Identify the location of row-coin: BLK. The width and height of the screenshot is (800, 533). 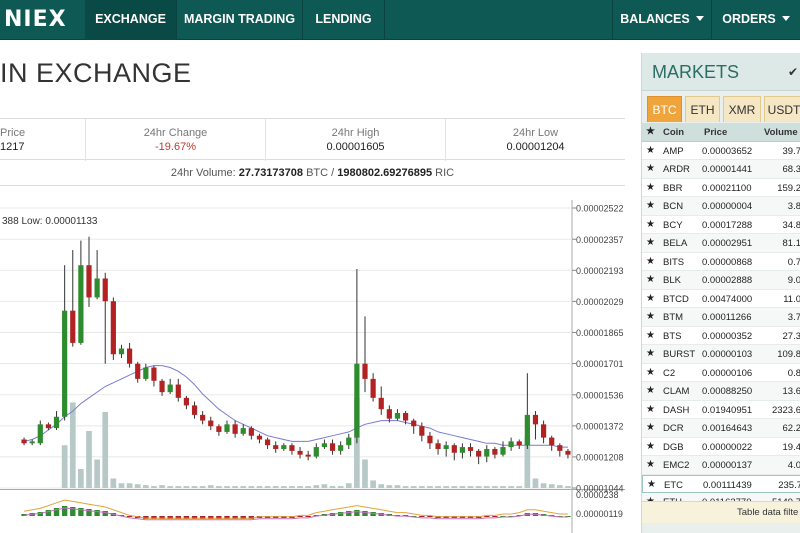
(672, 280).